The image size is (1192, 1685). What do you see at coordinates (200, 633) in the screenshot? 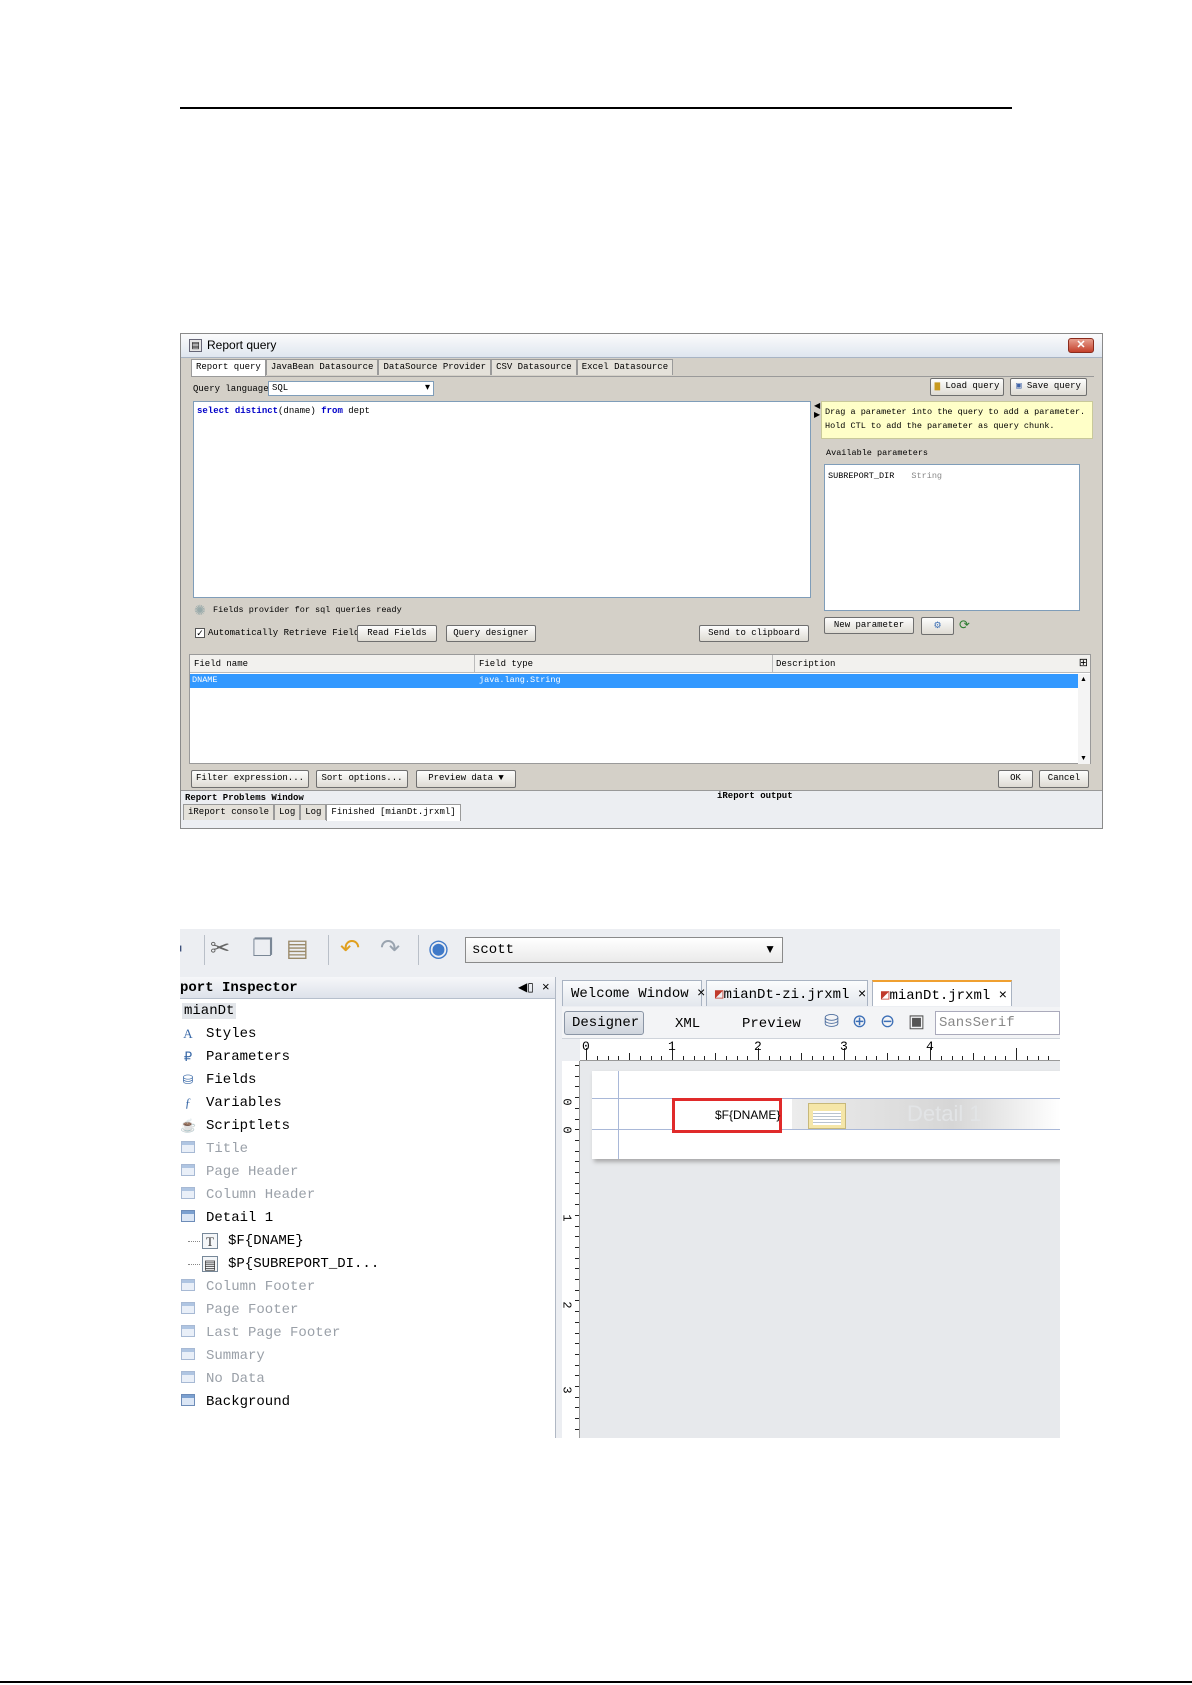
I see `auto-retrieve-checkbox: ✓` at bounding box center [200, 633].